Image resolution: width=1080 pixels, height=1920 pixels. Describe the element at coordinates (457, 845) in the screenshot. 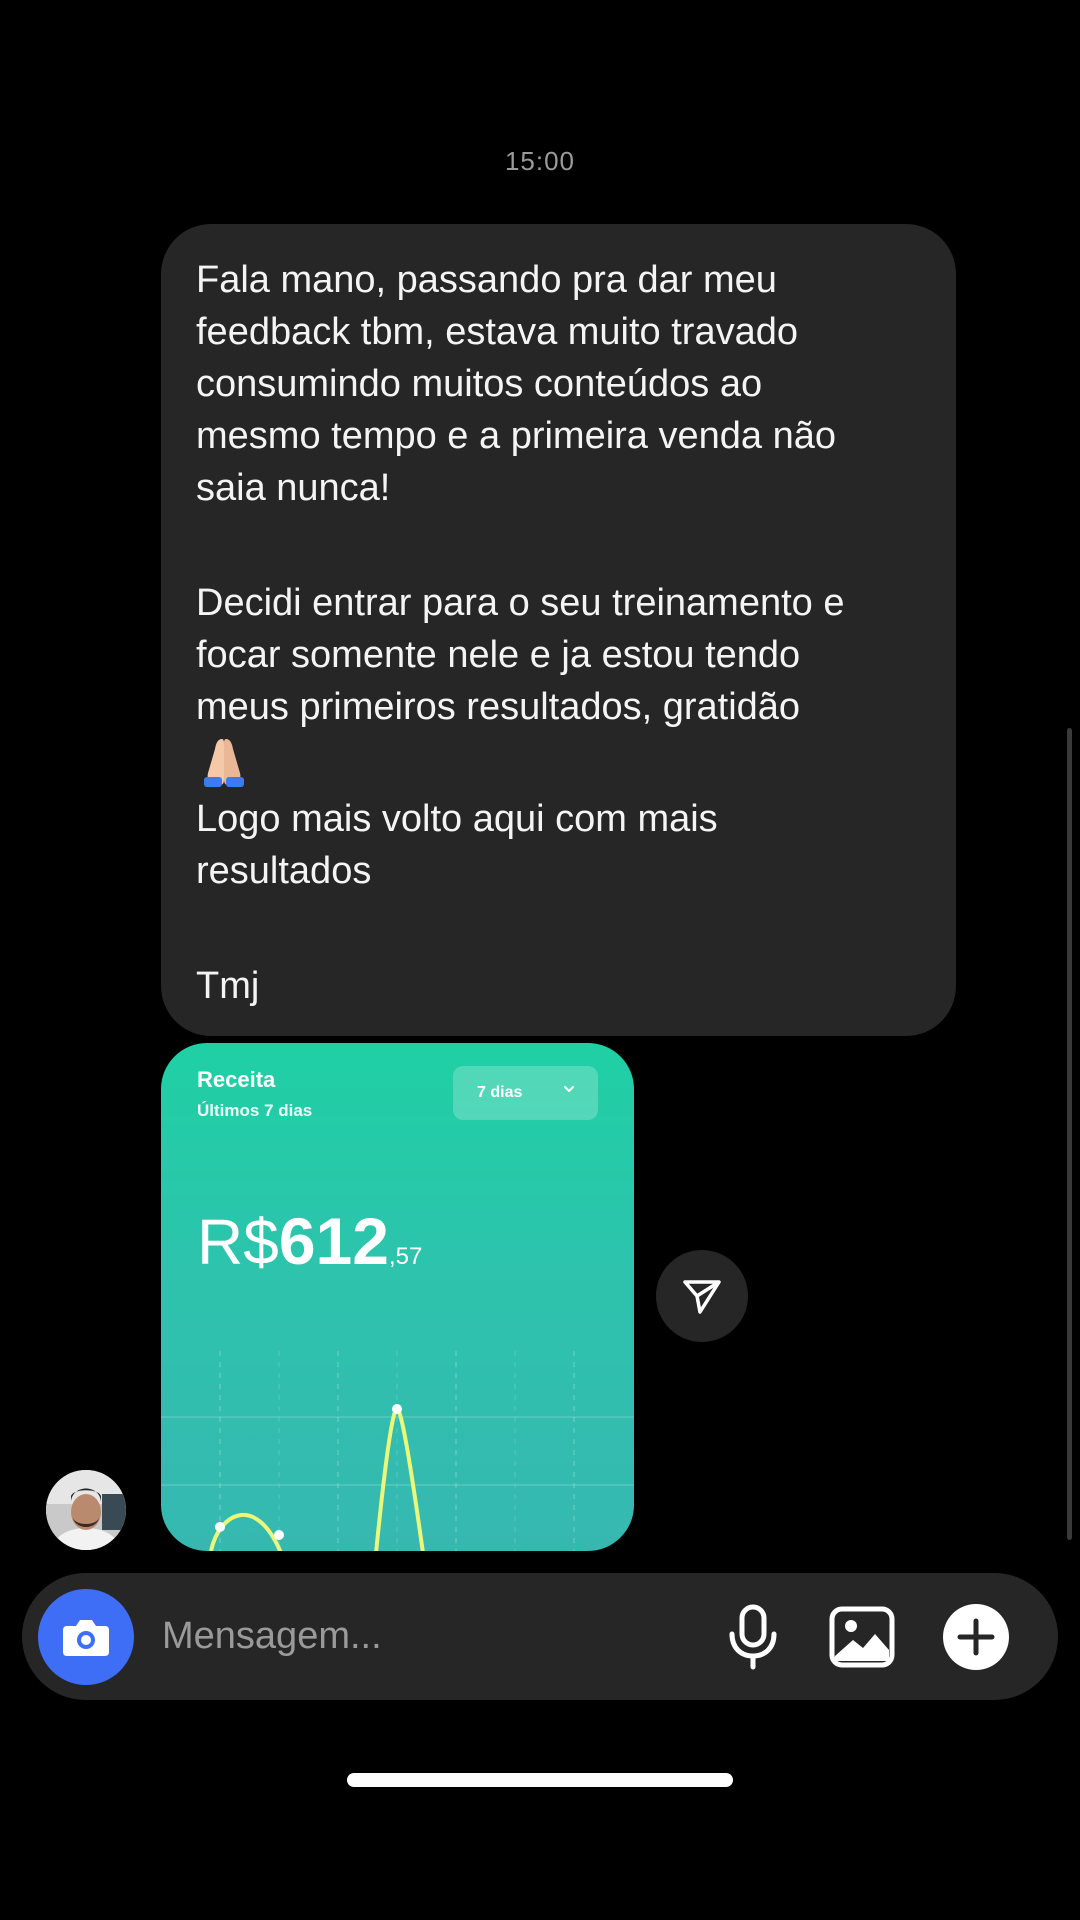

I see `message-paragraph-3: Logo mais volto aqui com mais resultados` at that location.